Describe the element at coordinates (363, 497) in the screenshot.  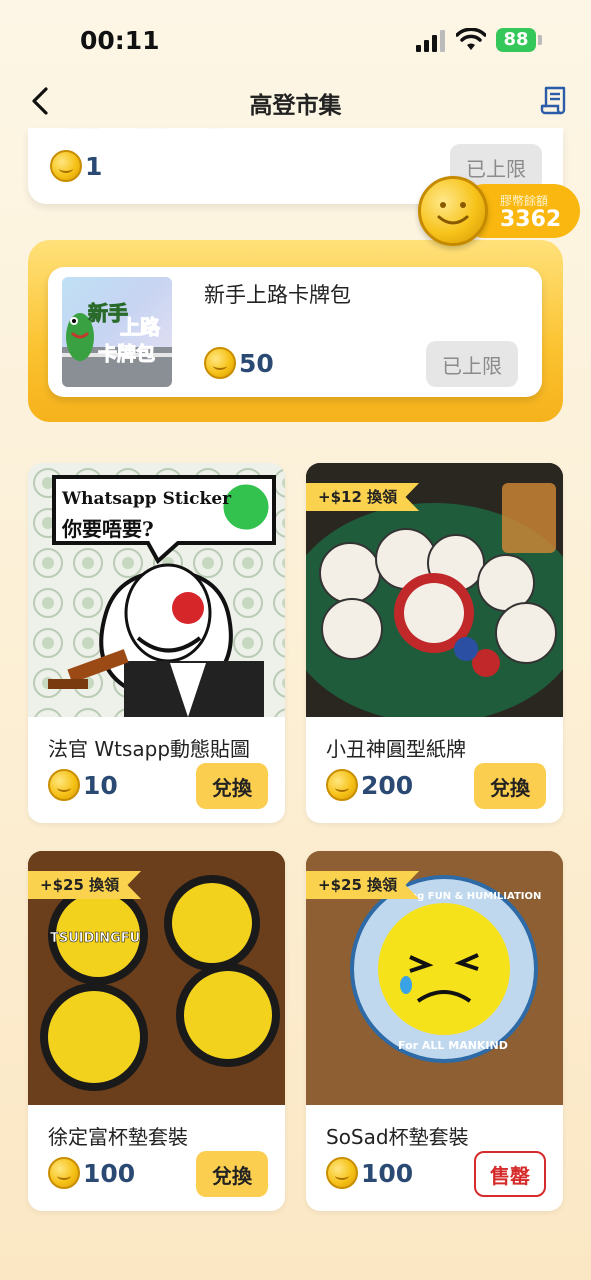
I see `price-tag-badge: +$12 換領` at that location.